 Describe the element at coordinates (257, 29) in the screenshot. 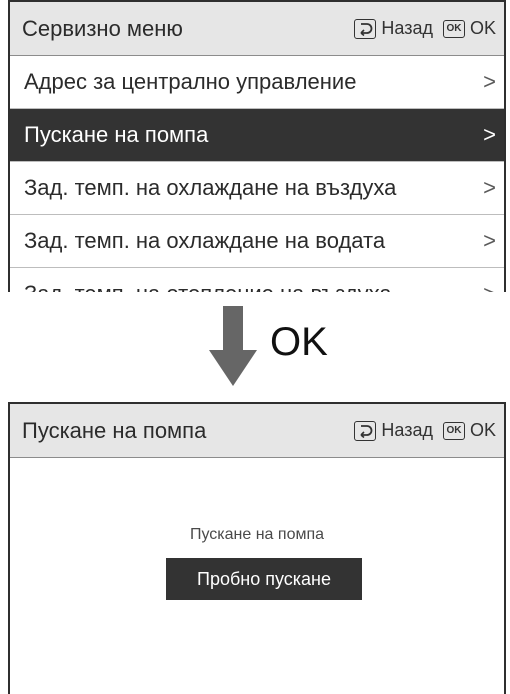

I see `menu-header: Сервизно меню Назад OK OK` at that location.